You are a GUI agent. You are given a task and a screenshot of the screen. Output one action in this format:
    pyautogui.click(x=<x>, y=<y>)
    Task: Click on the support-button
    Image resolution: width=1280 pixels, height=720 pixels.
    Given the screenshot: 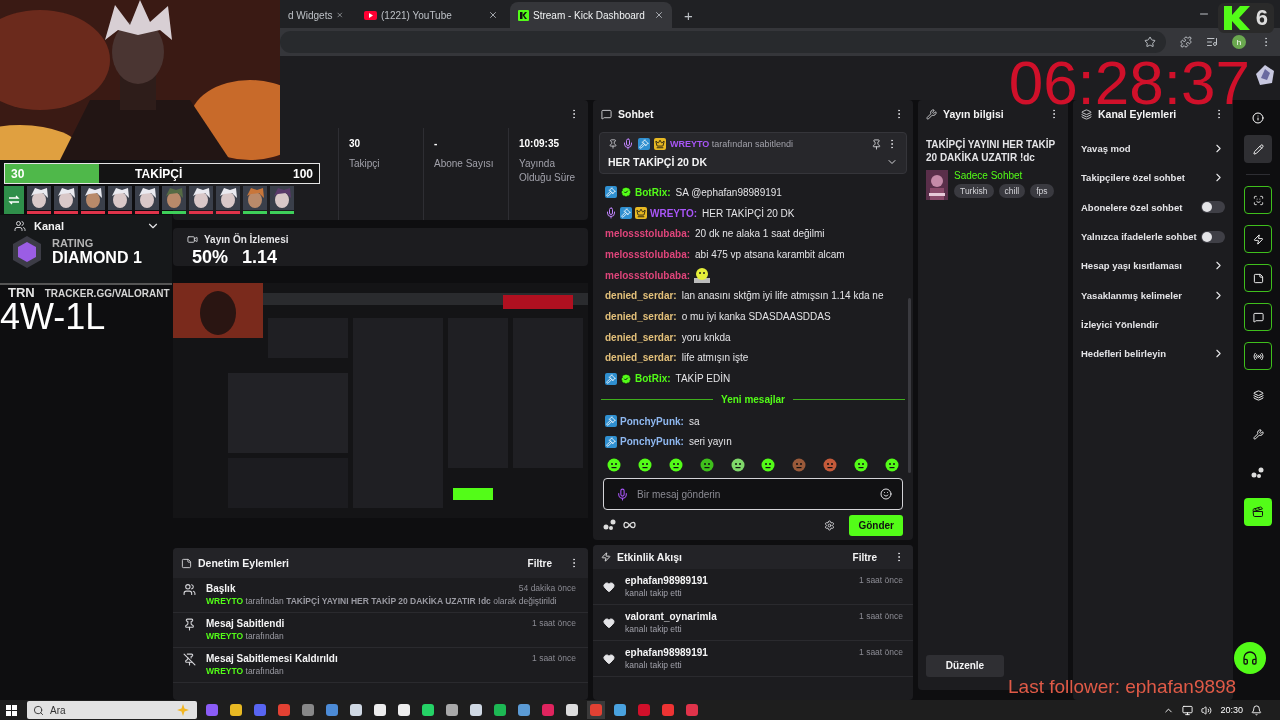 What is the action you would take?
    pyautogui.click(x=1250, y=658)
    